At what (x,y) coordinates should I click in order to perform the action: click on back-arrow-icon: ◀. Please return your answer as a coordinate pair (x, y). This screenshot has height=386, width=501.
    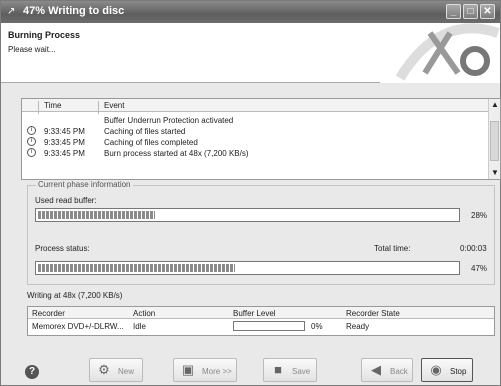
    Looking at the image, I should click on (376, 369).